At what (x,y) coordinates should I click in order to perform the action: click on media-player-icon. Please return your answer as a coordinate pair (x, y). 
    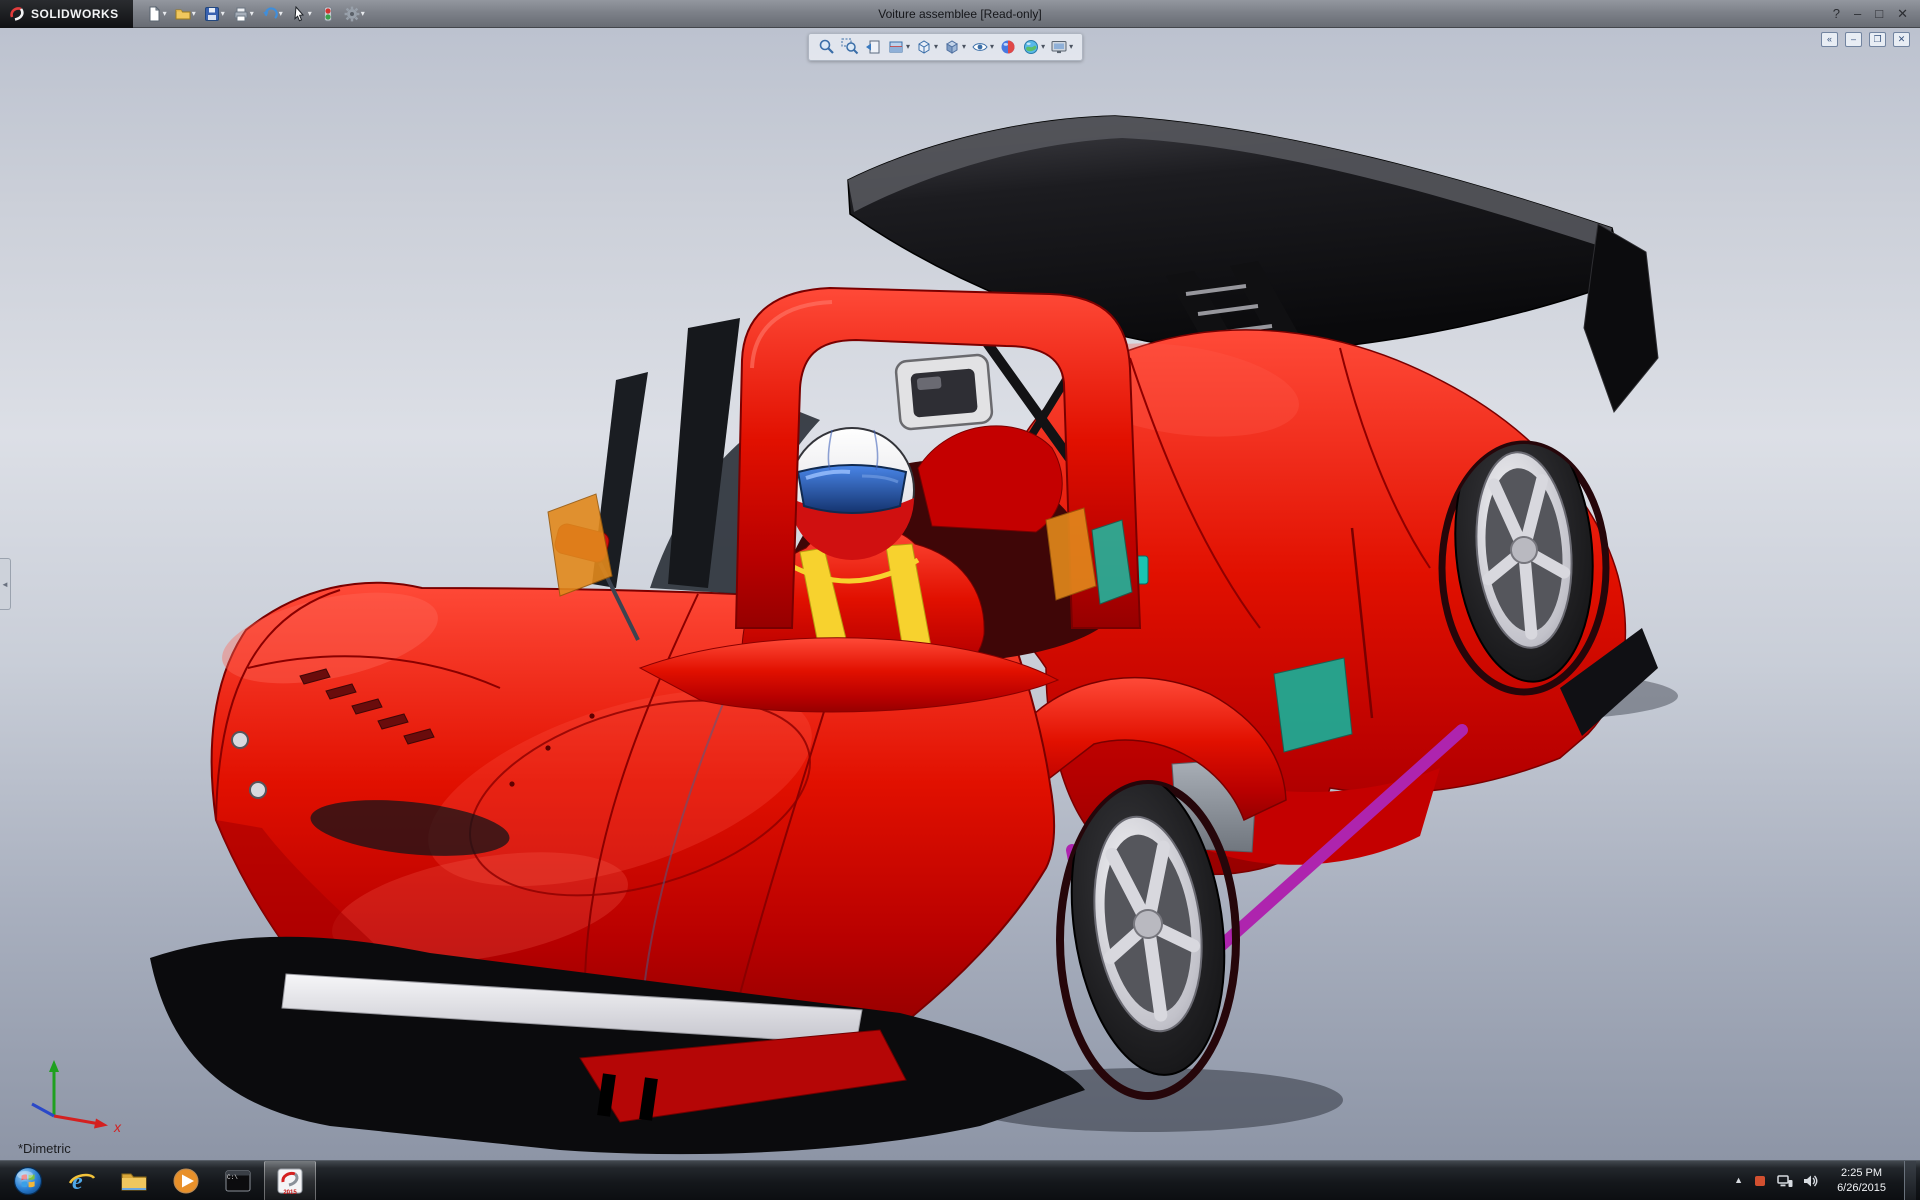
    Looking at the image, I should click on (186, 1180).